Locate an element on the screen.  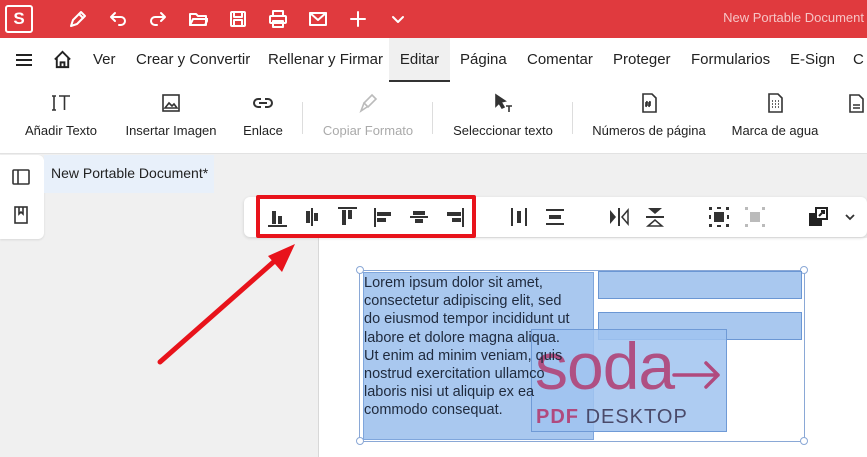
add-text-button: Añadir Texto is located at coordinates (61, 118).